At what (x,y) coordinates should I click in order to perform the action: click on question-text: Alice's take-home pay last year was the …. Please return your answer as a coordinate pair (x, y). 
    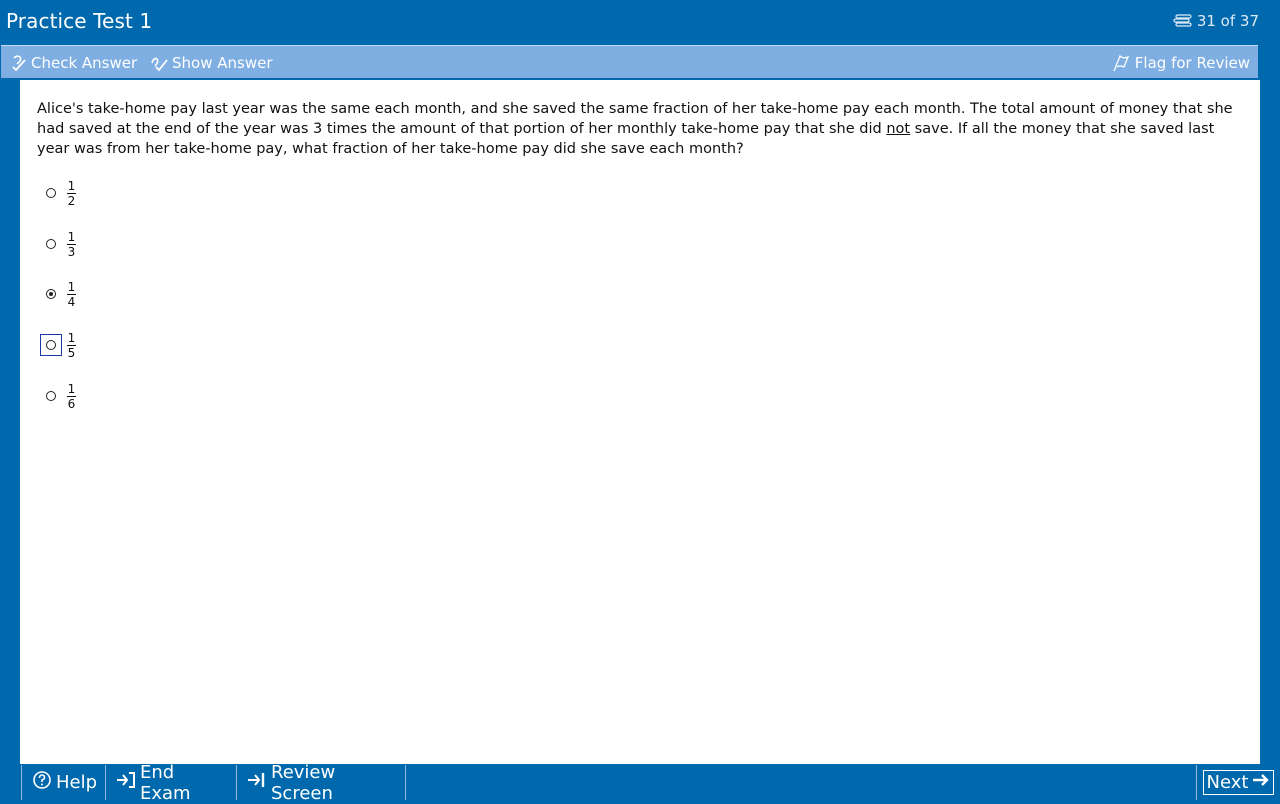
    Looking at the image, I should click on (635, 129).